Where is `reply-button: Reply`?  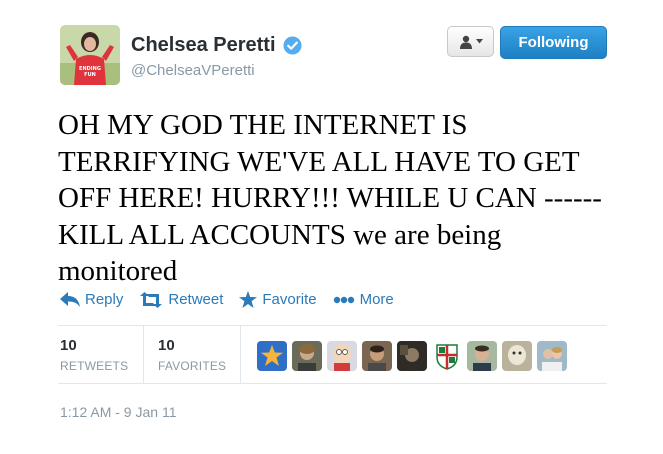
reply-button: Reply is located at coordinates (91, 299).